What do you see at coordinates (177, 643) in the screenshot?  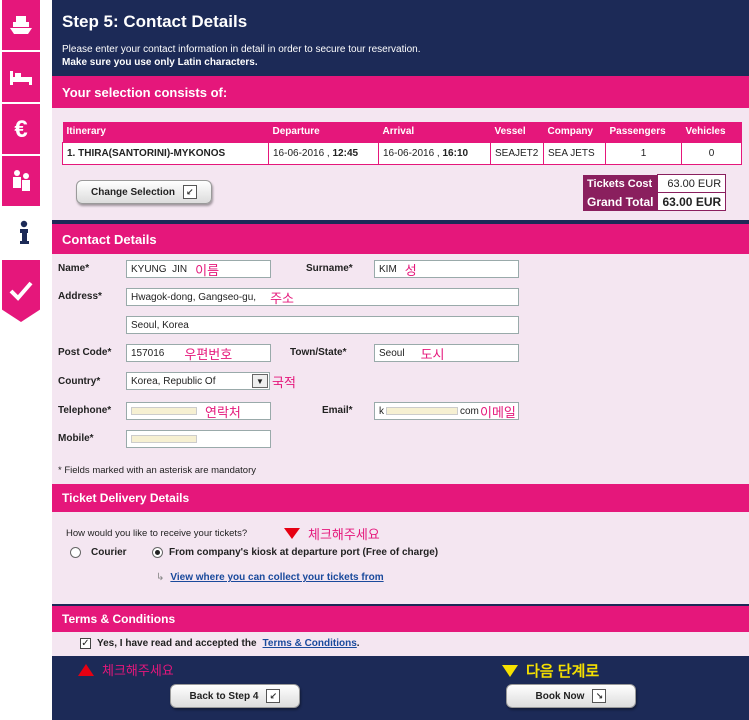 I see `terms-prefix: Yes, I have read and accepted the` at bounding box center [177, 643].